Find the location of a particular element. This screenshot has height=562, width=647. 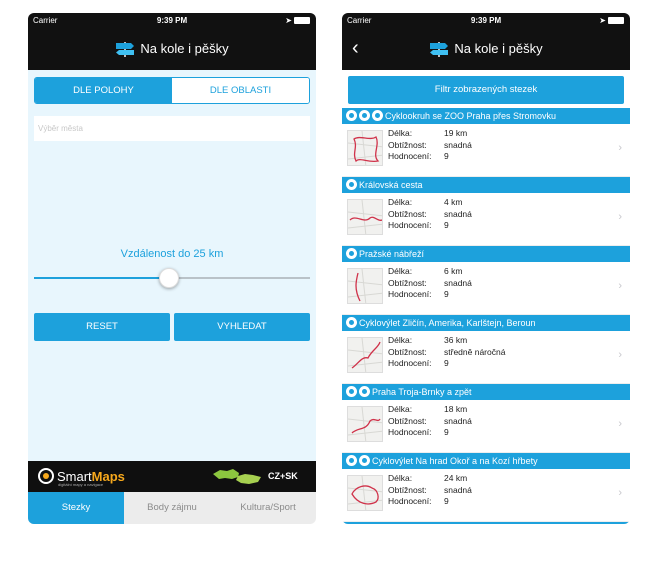

bottom-tab-bar: Stezky Body zájmu Kultura/Sport is located at coordinates (172, 508).